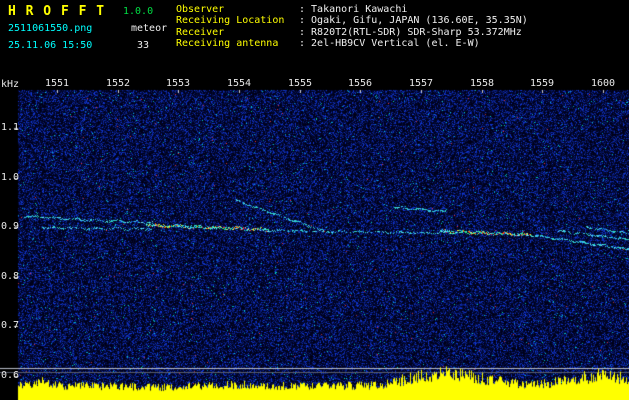  I want to click on freq-tick-label: 0.8, so click(10, 276).